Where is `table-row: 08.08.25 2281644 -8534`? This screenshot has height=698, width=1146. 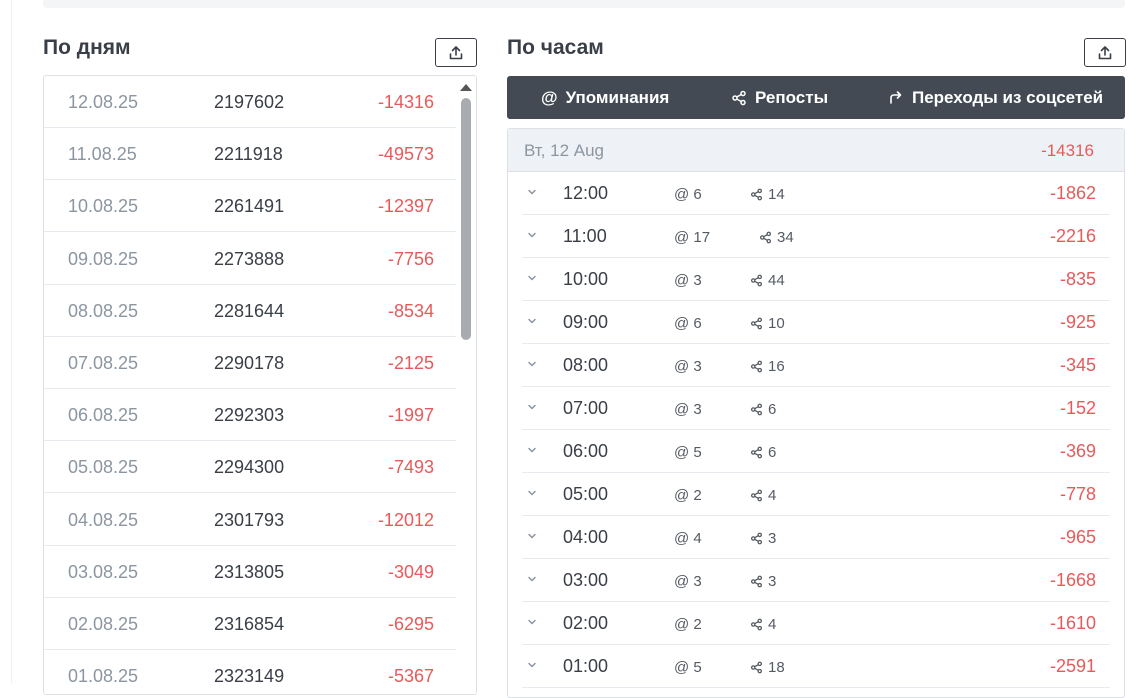 table-row: 08.08.25 2281644 -8534 is located at coordinates (250, 311).